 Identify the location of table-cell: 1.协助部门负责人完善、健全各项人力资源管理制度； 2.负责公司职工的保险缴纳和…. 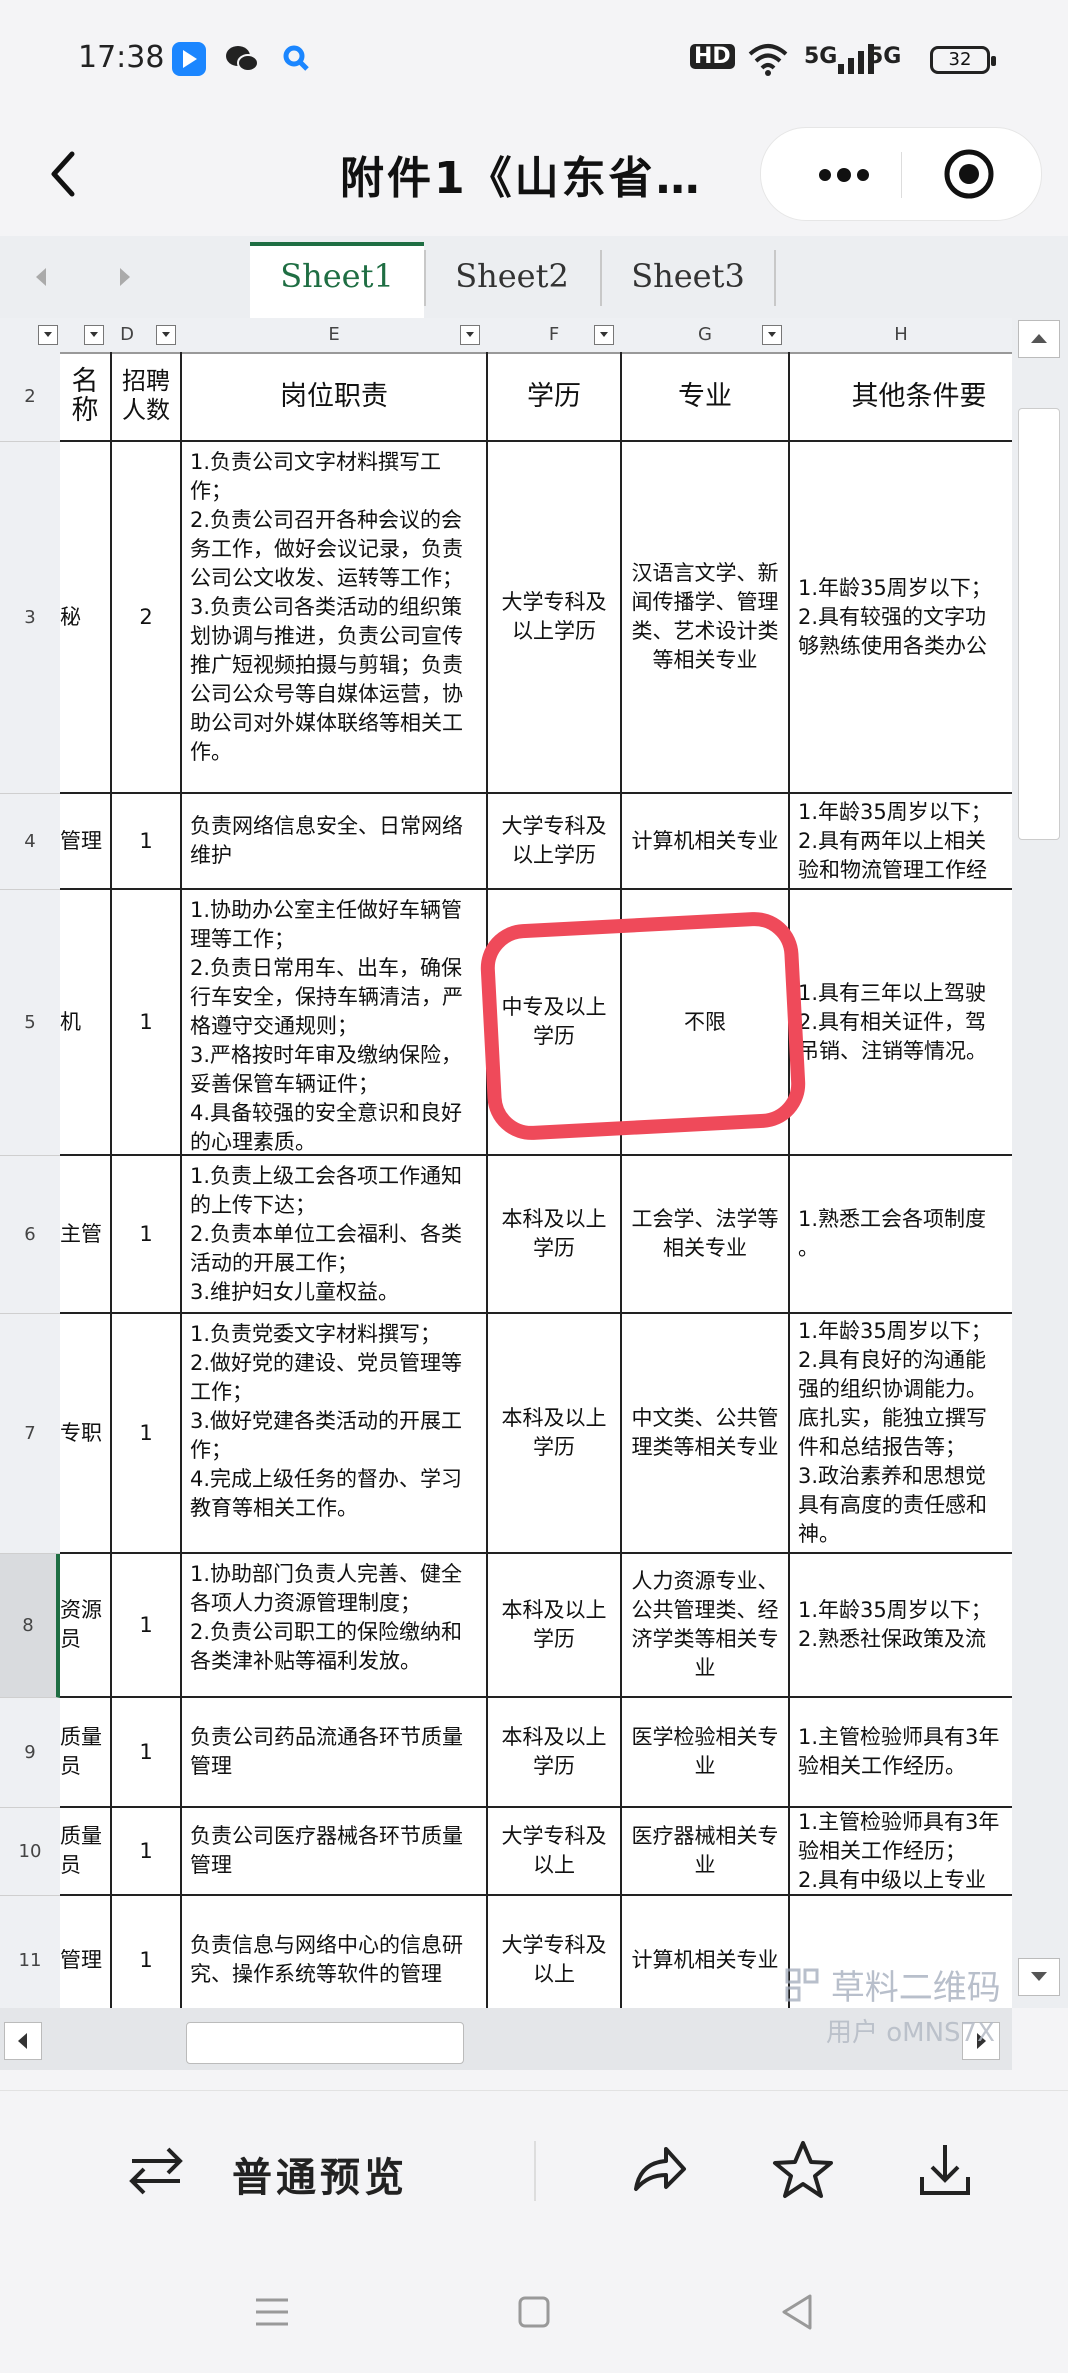
(335, 1626).